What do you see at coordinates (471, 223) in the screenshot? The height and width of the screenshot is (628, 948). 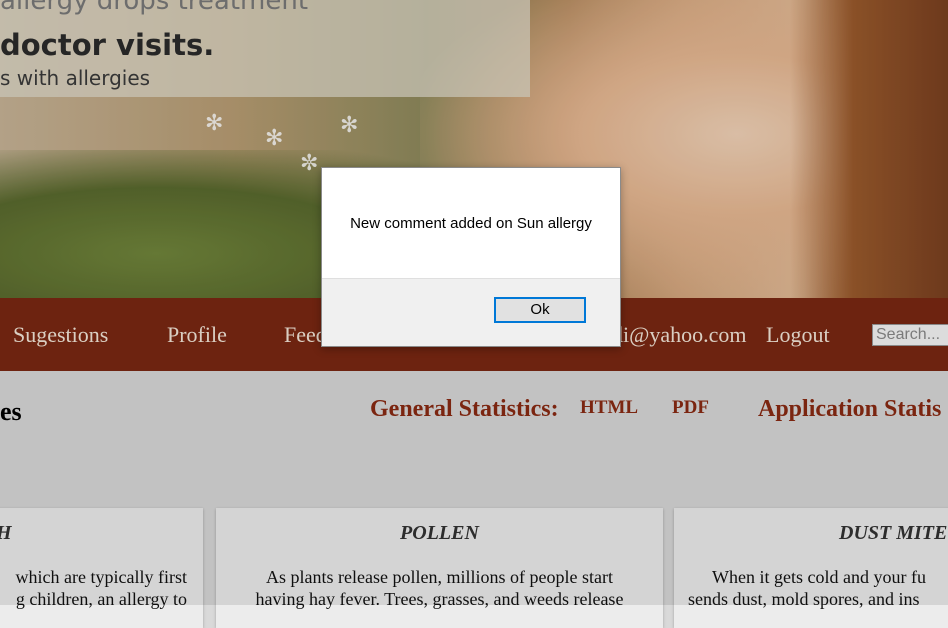 I see `alert-message: New comment added on Sun allergy` at bounding box center [471, 223].